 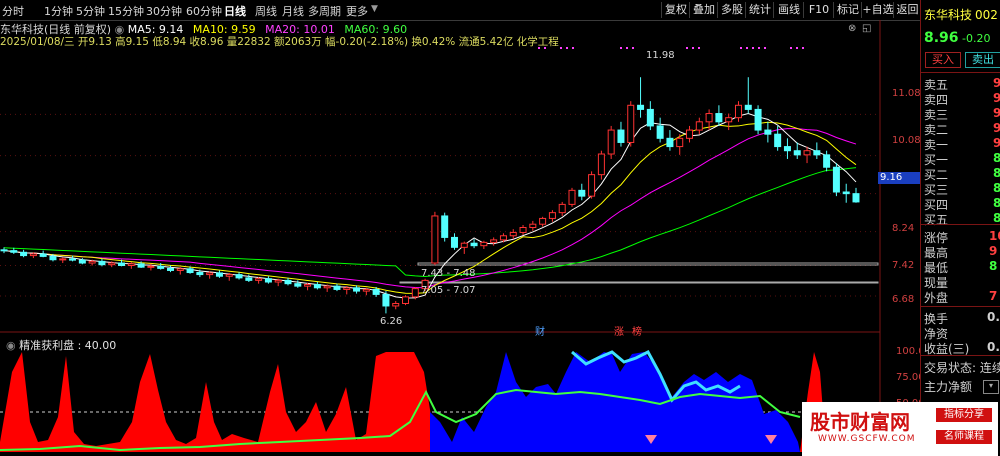 I want to click on indicator-title: ◉ 精准获利盘 : 40.00, so click(x=61, y=345).